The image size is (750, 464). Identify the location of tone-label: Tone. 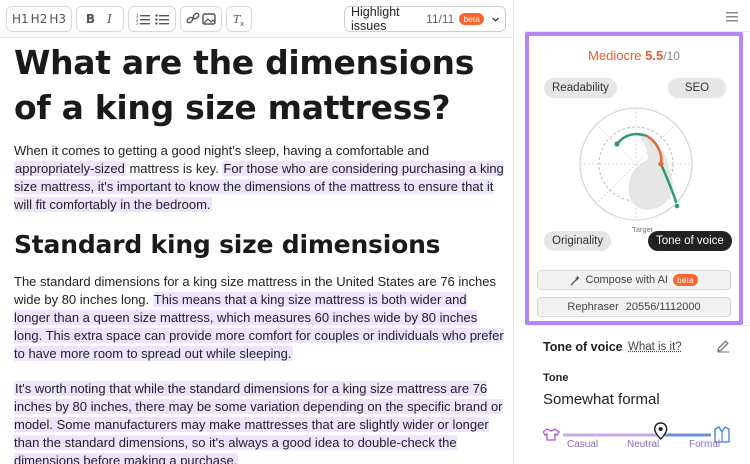
(556, 378).